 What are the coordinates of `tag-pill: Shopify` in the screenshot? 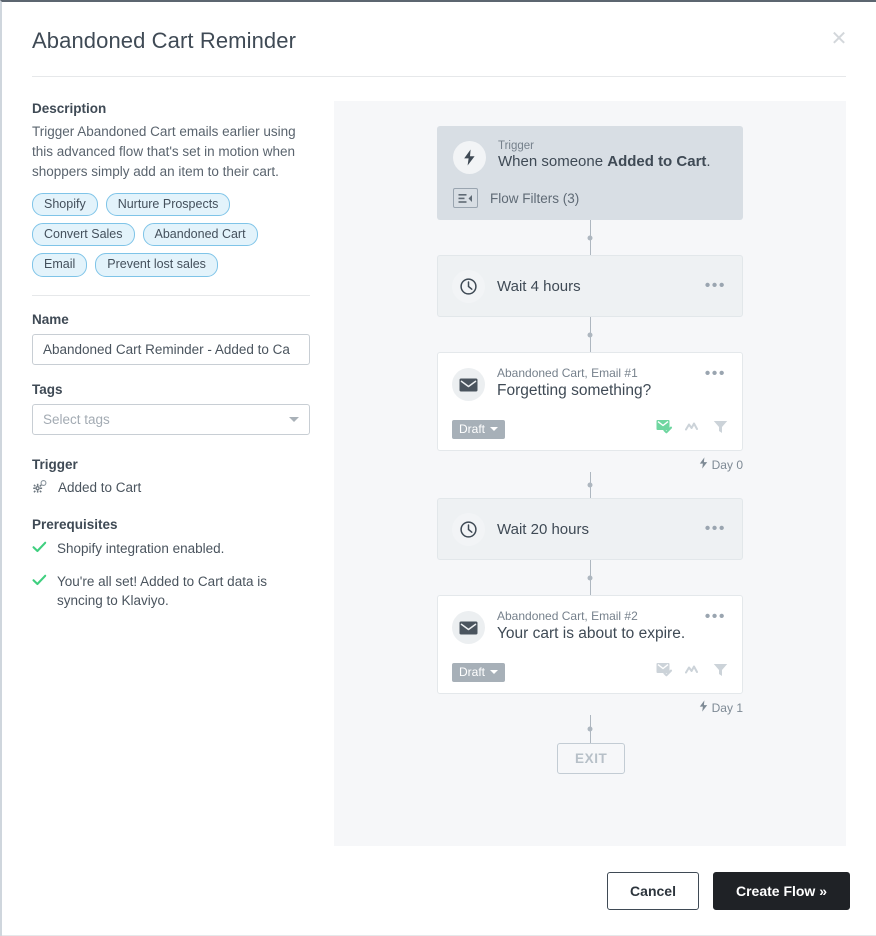 It's located at (65, 204).